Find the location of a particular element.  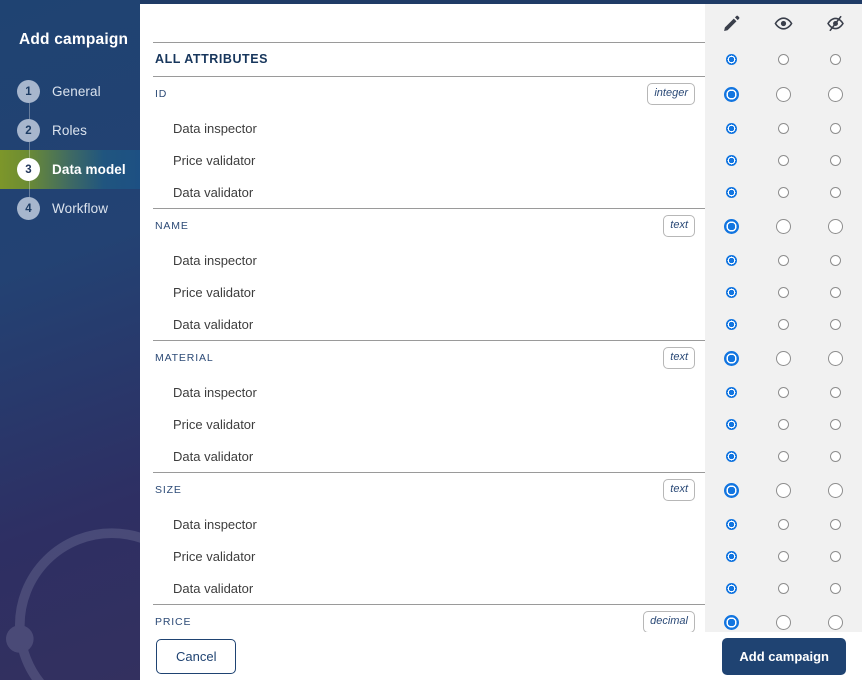

attribute-row: SIZE text is located at coordinates (501, 490).